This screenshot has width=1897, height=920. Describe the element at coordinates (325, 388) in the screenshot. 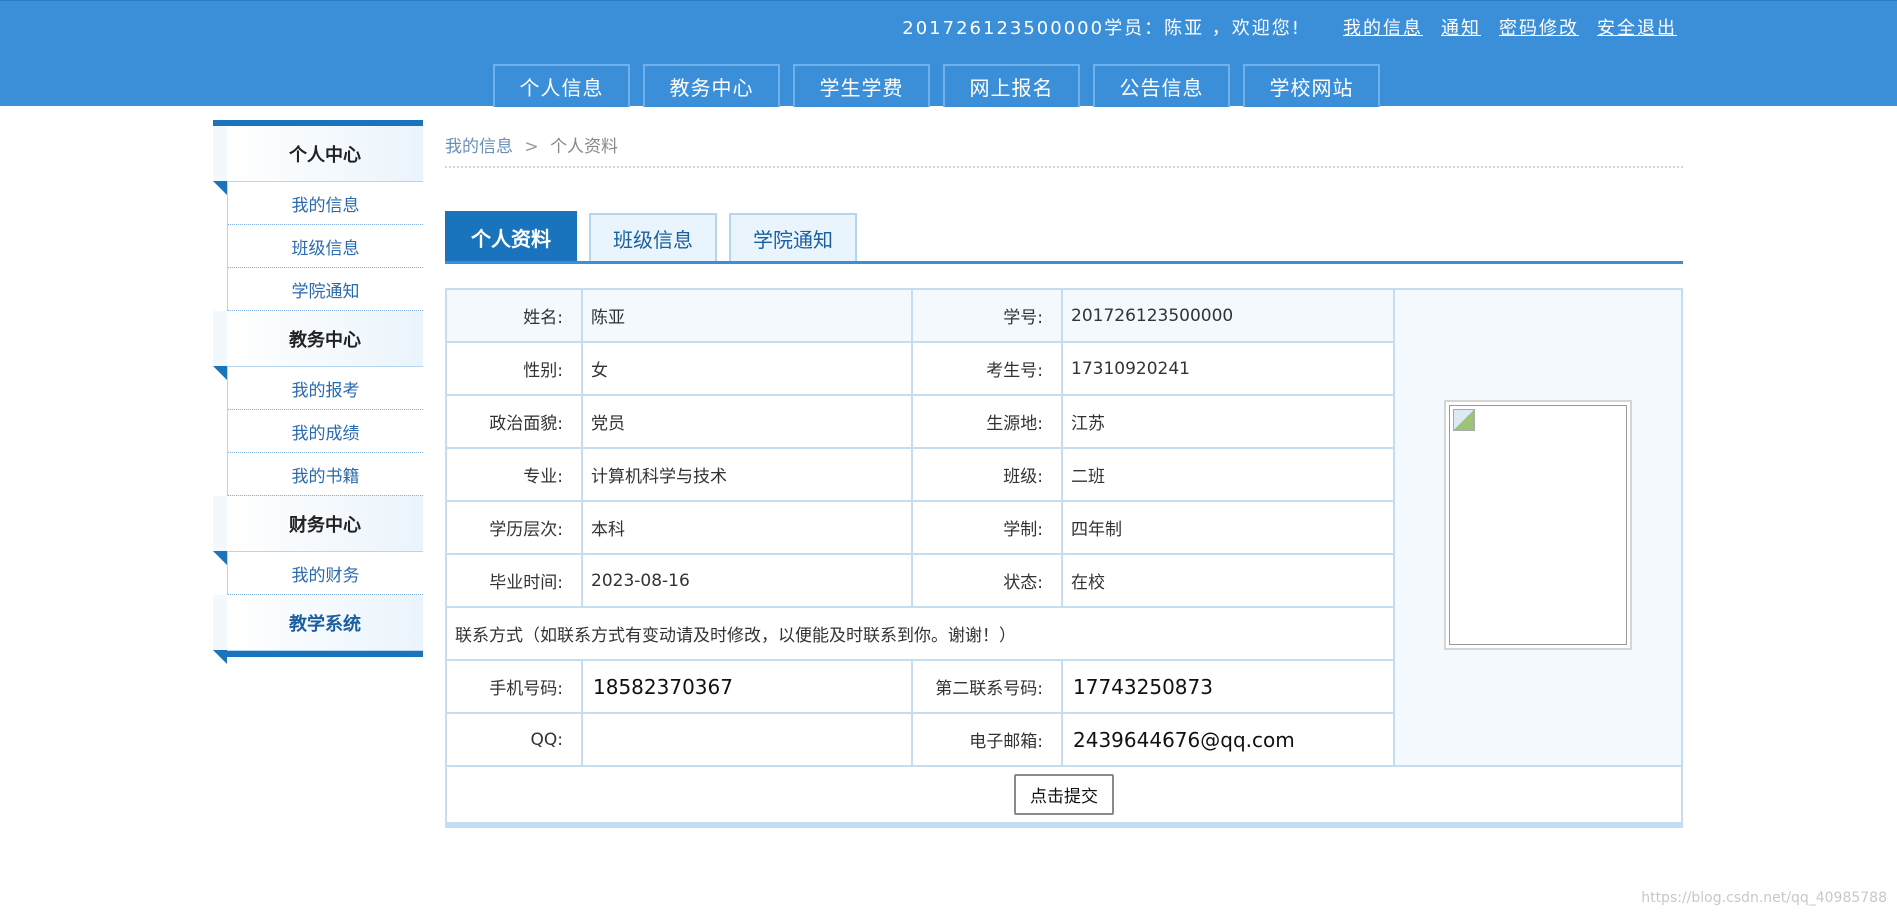

I see `sidebar-item-my-exams: 我的报考` at that location.